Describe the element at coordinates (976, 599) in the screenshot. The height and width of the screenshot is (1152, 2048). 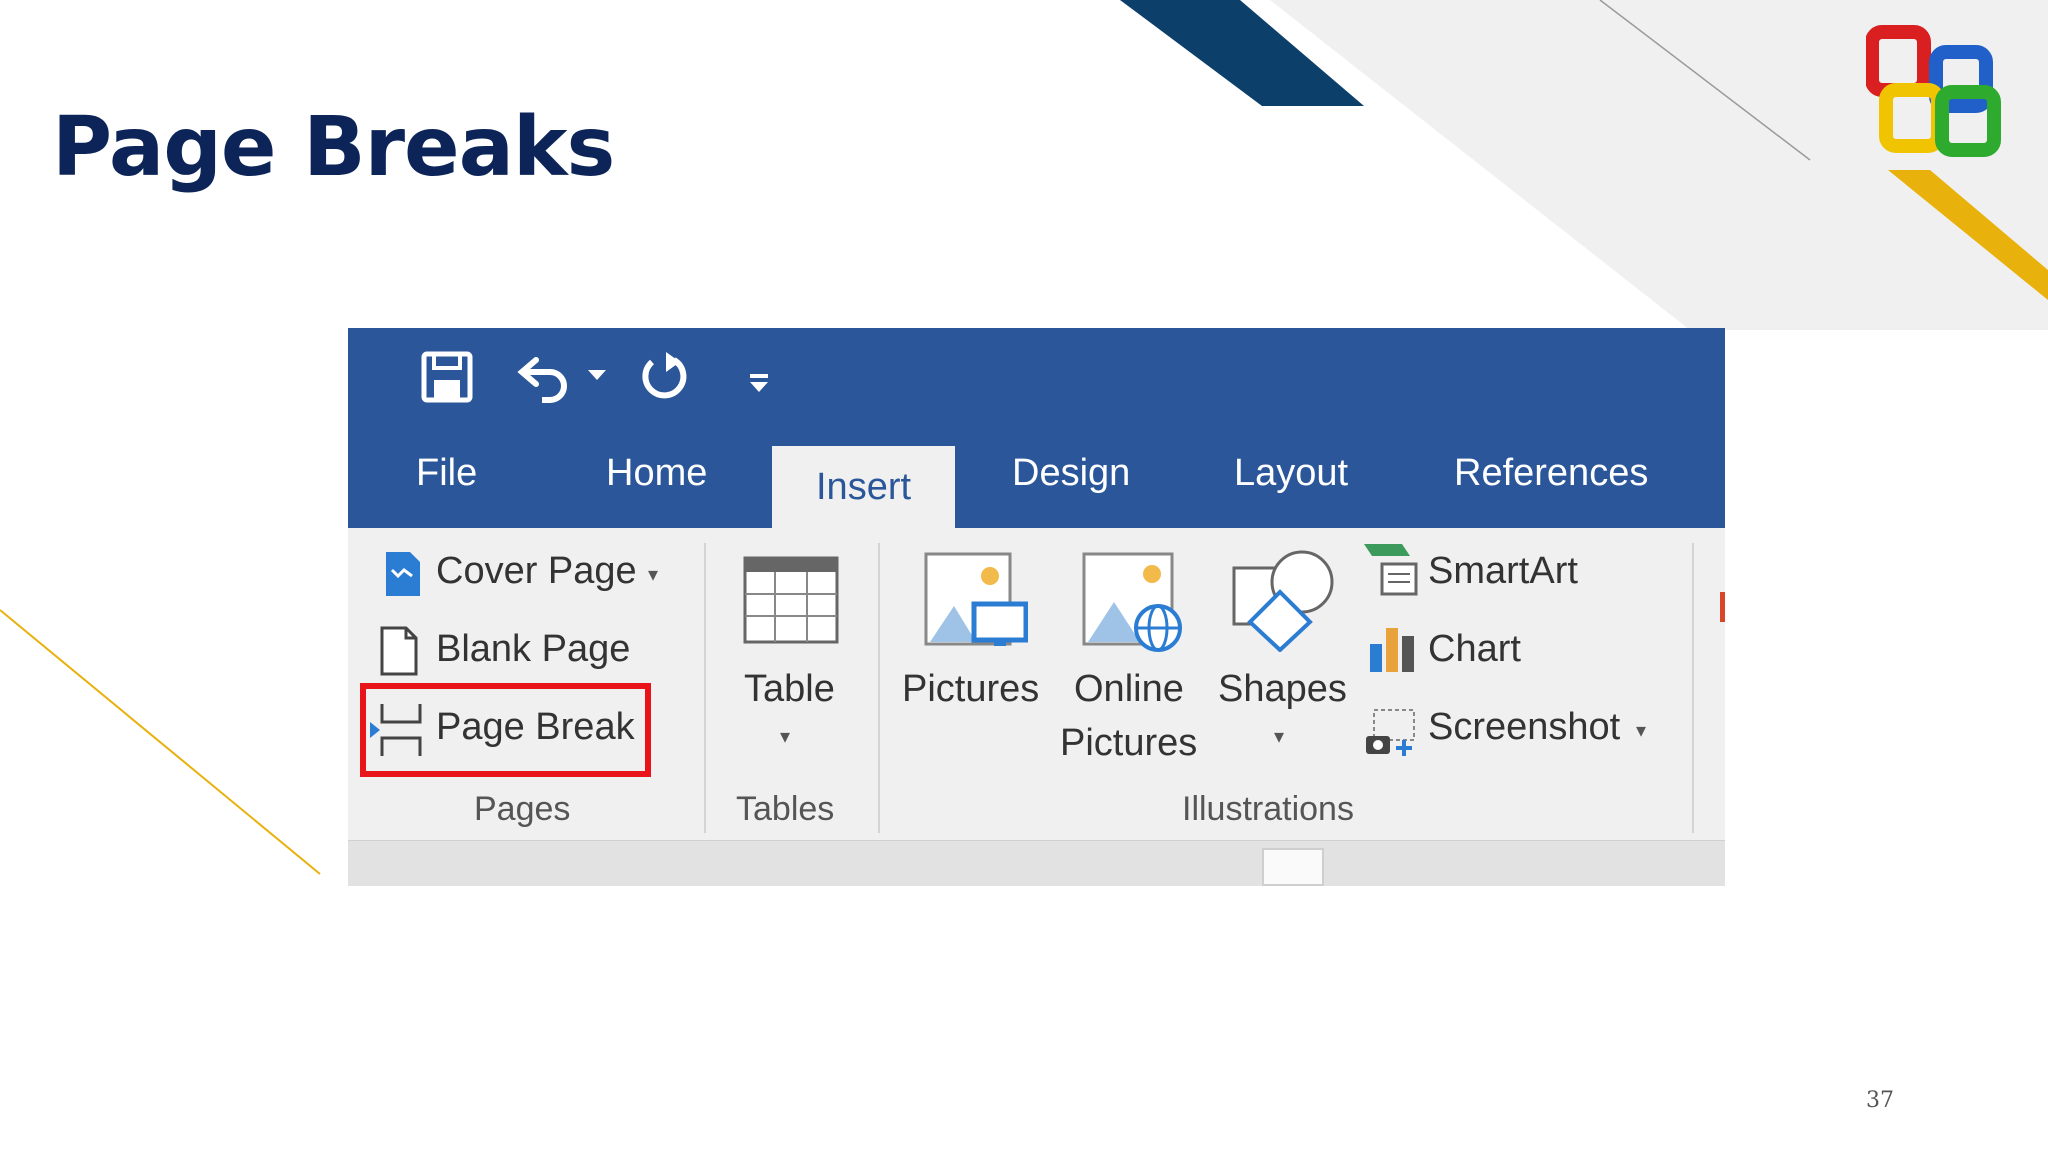
I see `pictures-icon` at that location.